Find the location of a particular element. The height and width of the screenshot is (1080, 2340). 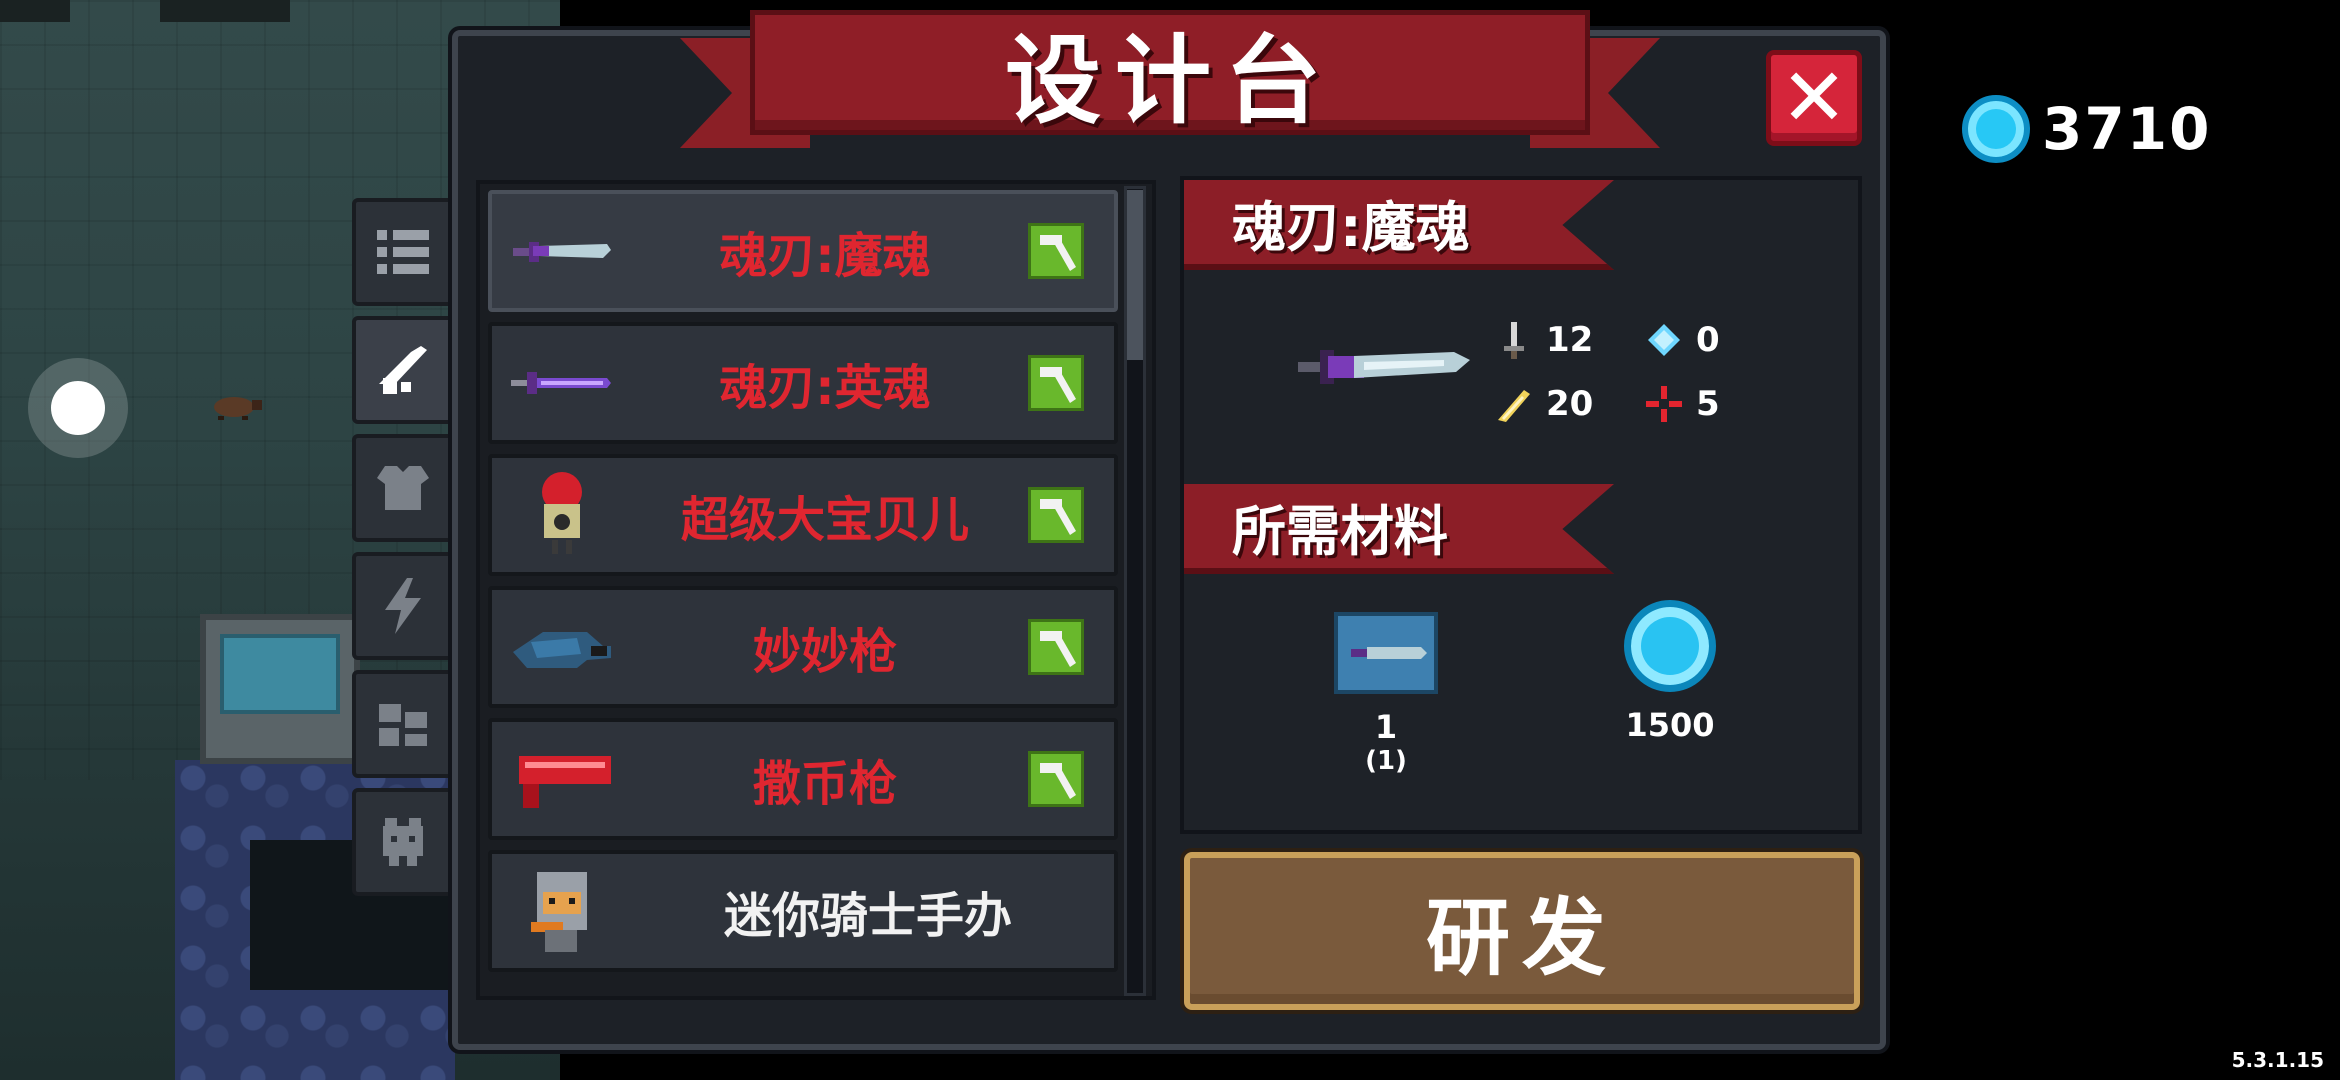

knight-figure-icon is located at coordinates (562, 911).